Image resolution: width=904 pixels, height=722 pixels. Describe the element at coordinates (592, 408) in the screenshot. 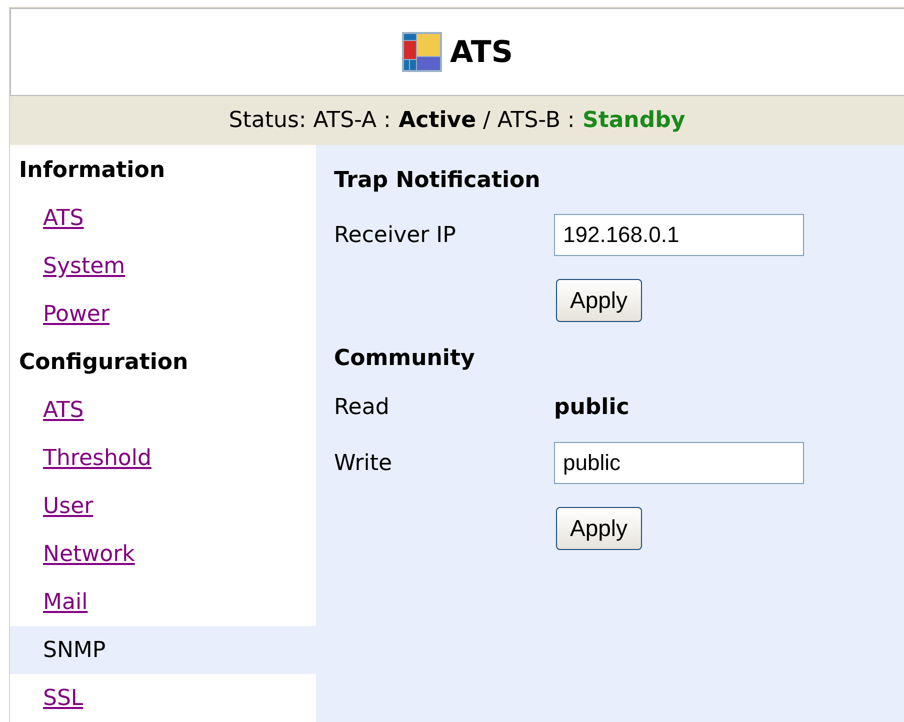

I see `field-value: public` at that location.